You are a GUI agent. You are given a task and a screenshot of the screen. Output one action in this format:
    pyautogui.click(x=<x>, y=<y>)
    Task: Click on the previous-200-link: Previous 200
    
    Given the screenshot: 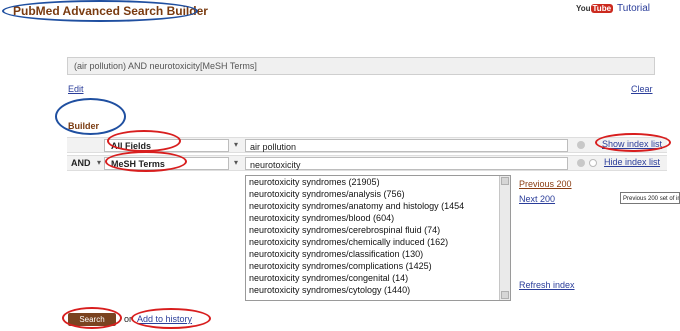 What is the action you would take?
    pyautogui.click(x=545, y=184)
    